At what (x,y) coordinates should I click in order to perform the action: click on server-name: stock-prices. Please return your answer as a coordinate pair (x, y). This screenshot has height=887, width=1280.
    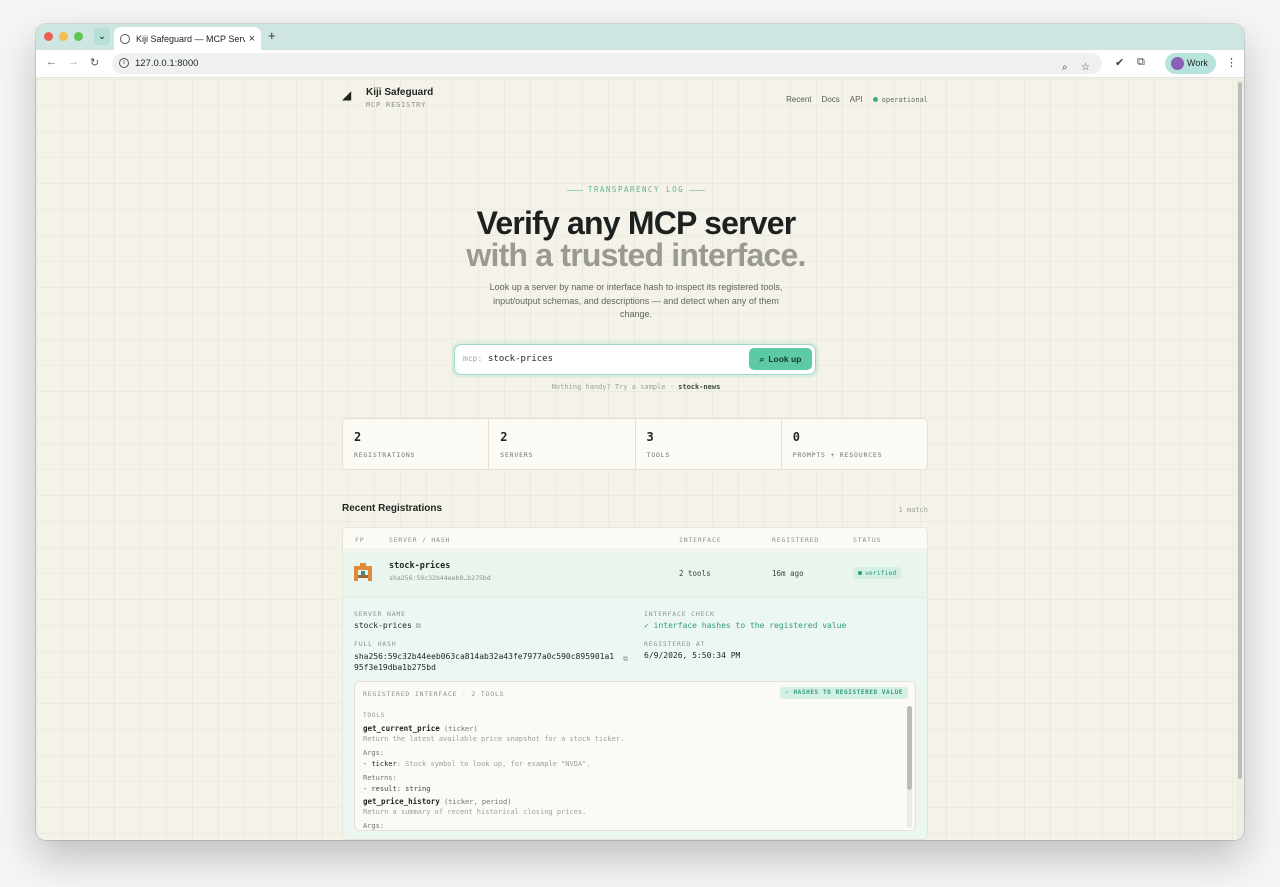
    Looking at the image, I should click on (419, 566).